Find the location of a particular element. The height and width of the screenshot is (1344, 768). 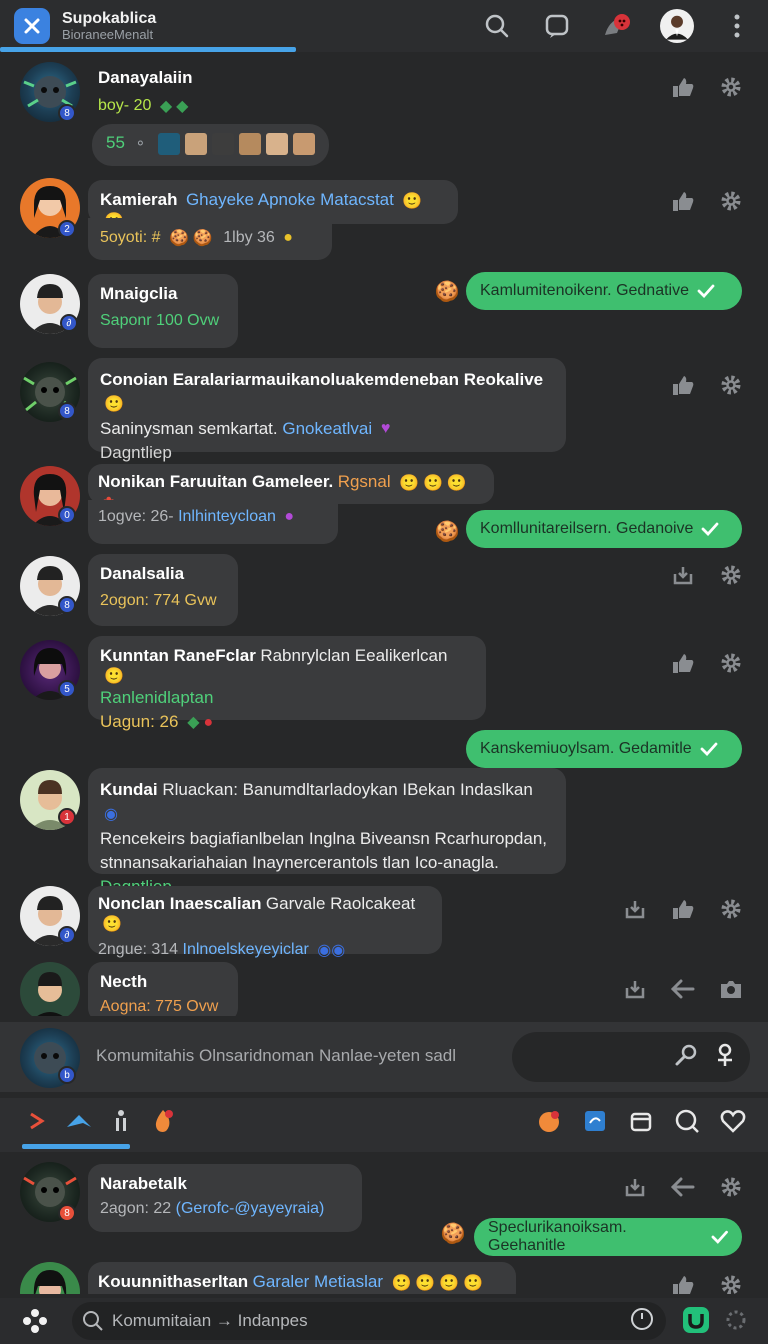

walk-icon is located at coordinates (121, 1121).